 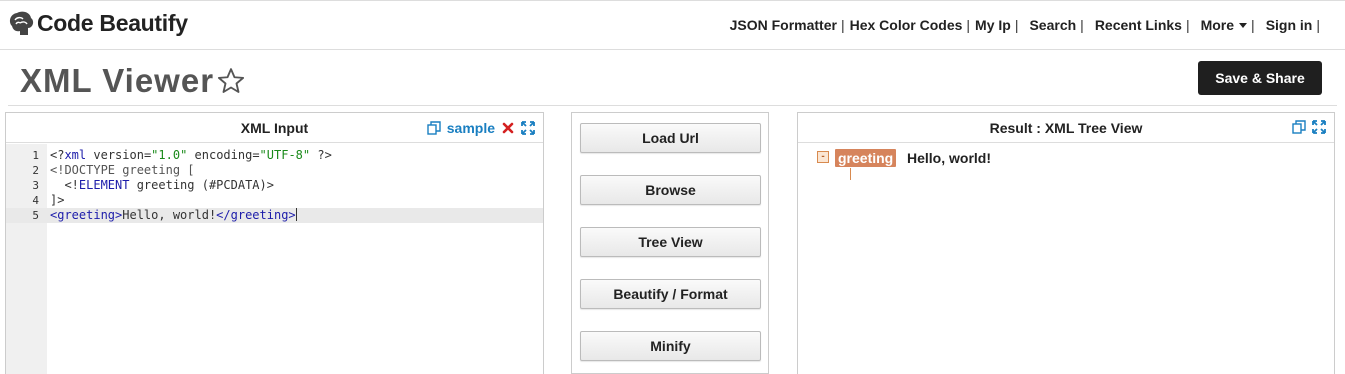 What do you see at coordinates (35, 215) in the screenshot?
I see `line-number: 5` at bounding box center [35, 215].